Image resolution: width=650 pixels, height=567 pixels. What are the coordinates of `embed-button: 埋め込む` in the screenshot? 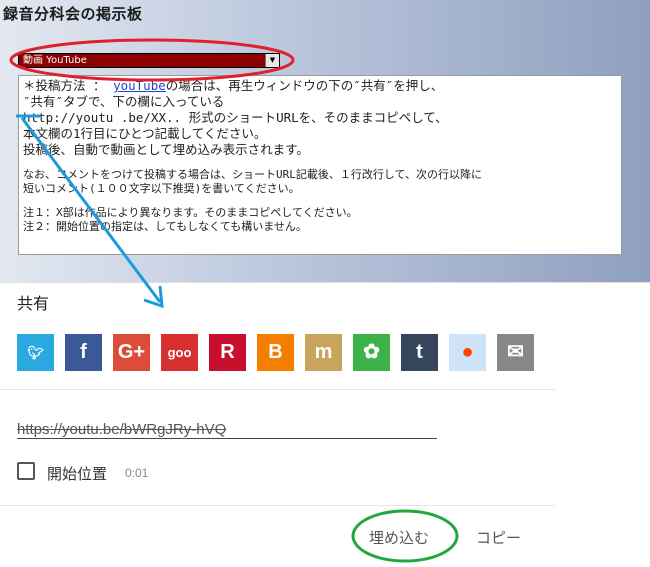 It's located at (399, 537).